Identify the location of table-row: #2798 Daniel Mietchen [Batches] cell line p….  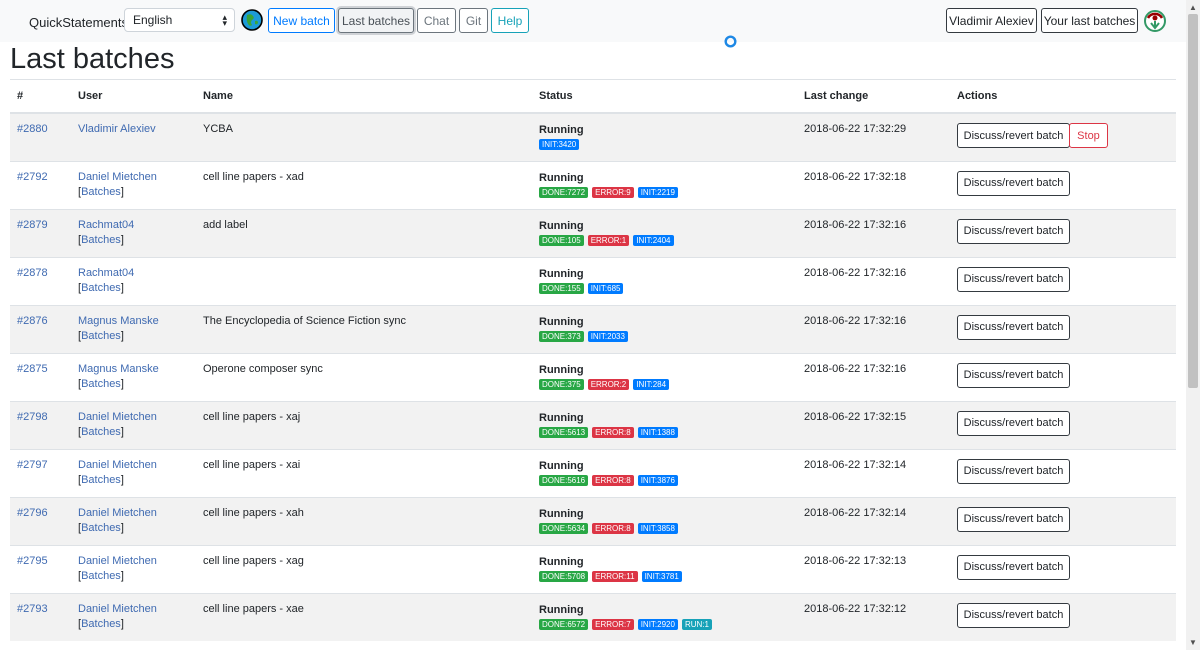
(593, 424).